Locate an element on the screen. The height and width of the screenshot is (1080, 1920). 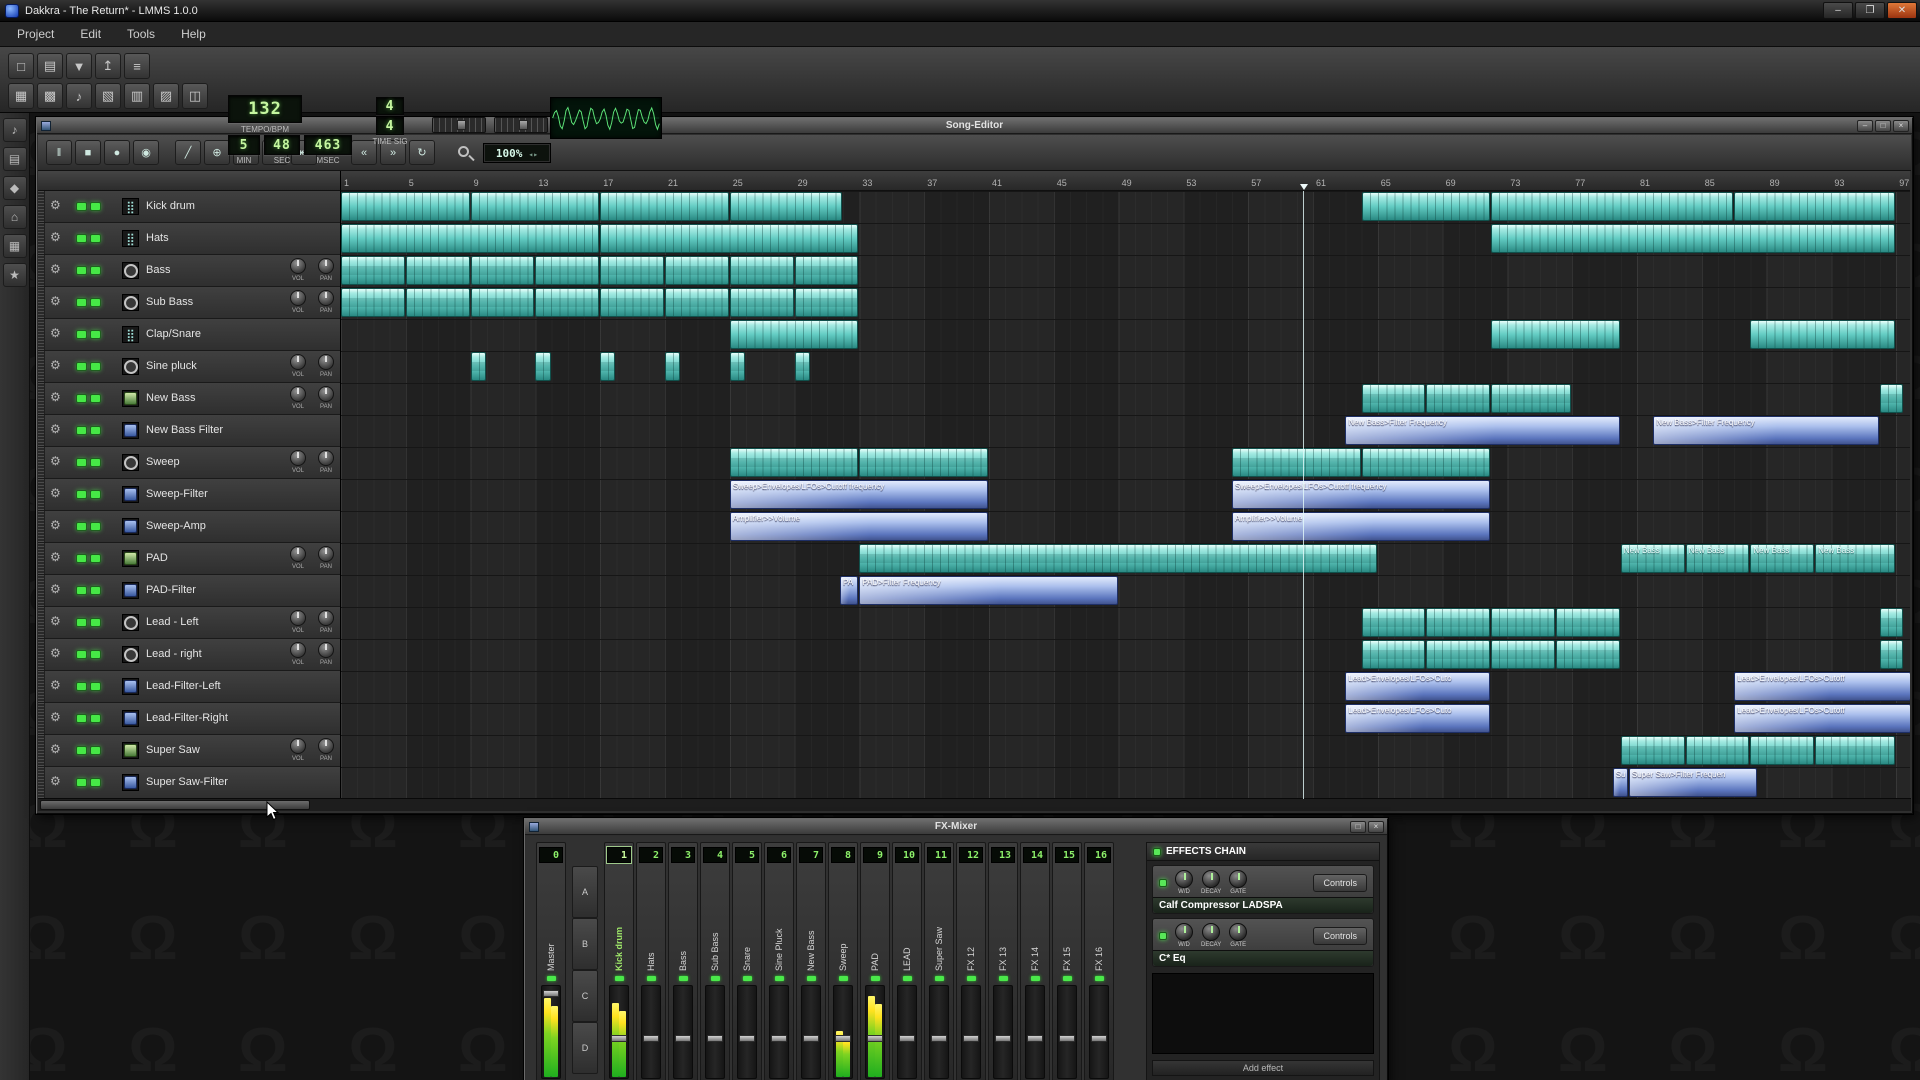
effect-enabled-led is located at coordinates (1163, 935).